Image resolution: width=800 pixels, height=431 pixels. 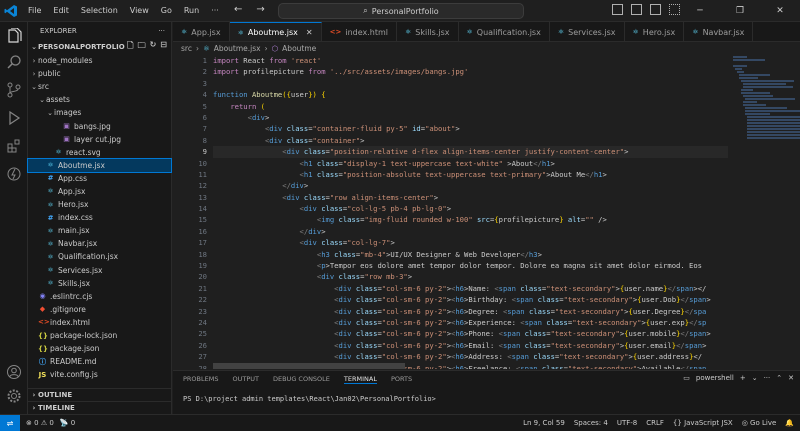 I want to click on breadcrumb-item: Aboutme, so click(x=299, y=48).